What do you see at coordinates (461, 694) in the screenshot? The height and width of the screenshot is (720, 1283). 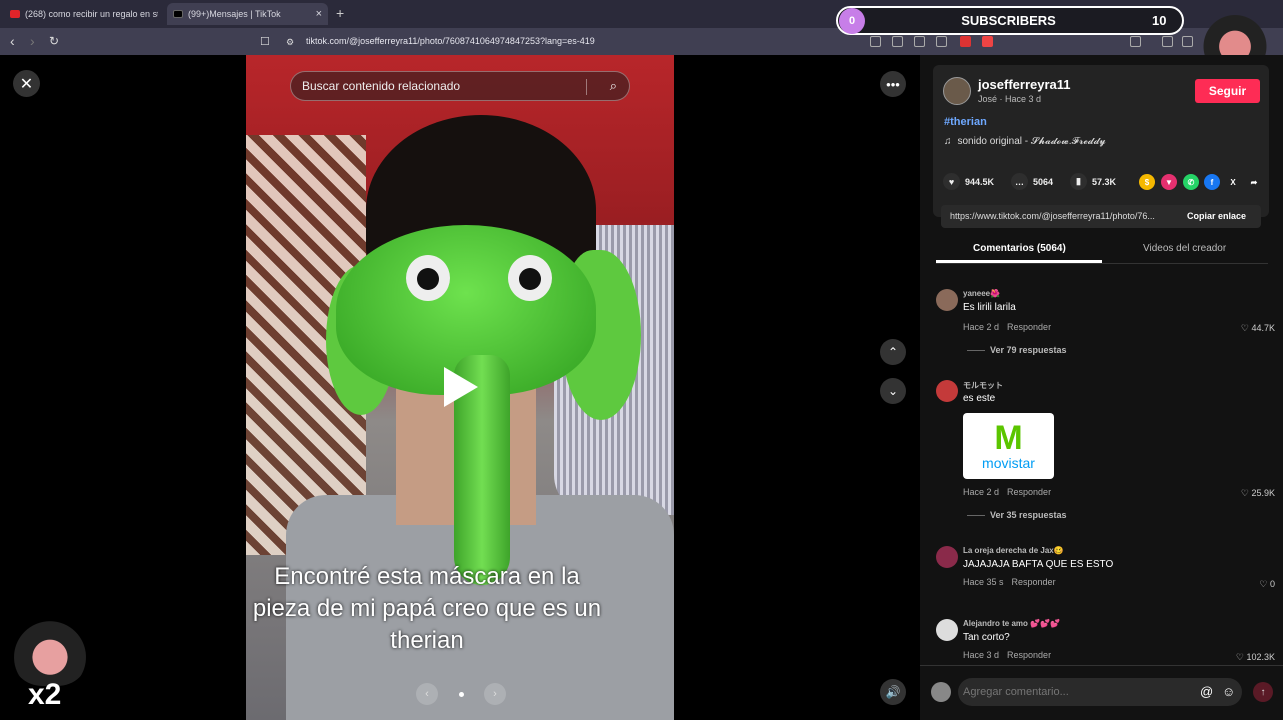 I see `carousel-dot` at bounding box center [461, 694].